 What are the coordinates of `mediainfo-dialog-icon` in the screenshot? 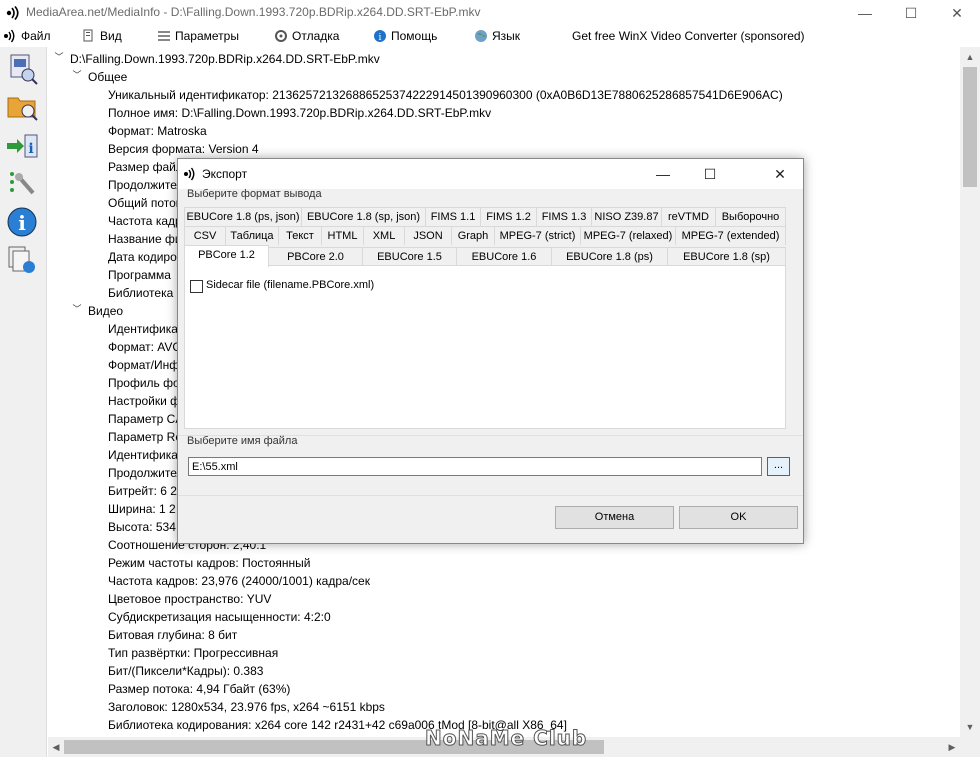 It's located at (189, 174).